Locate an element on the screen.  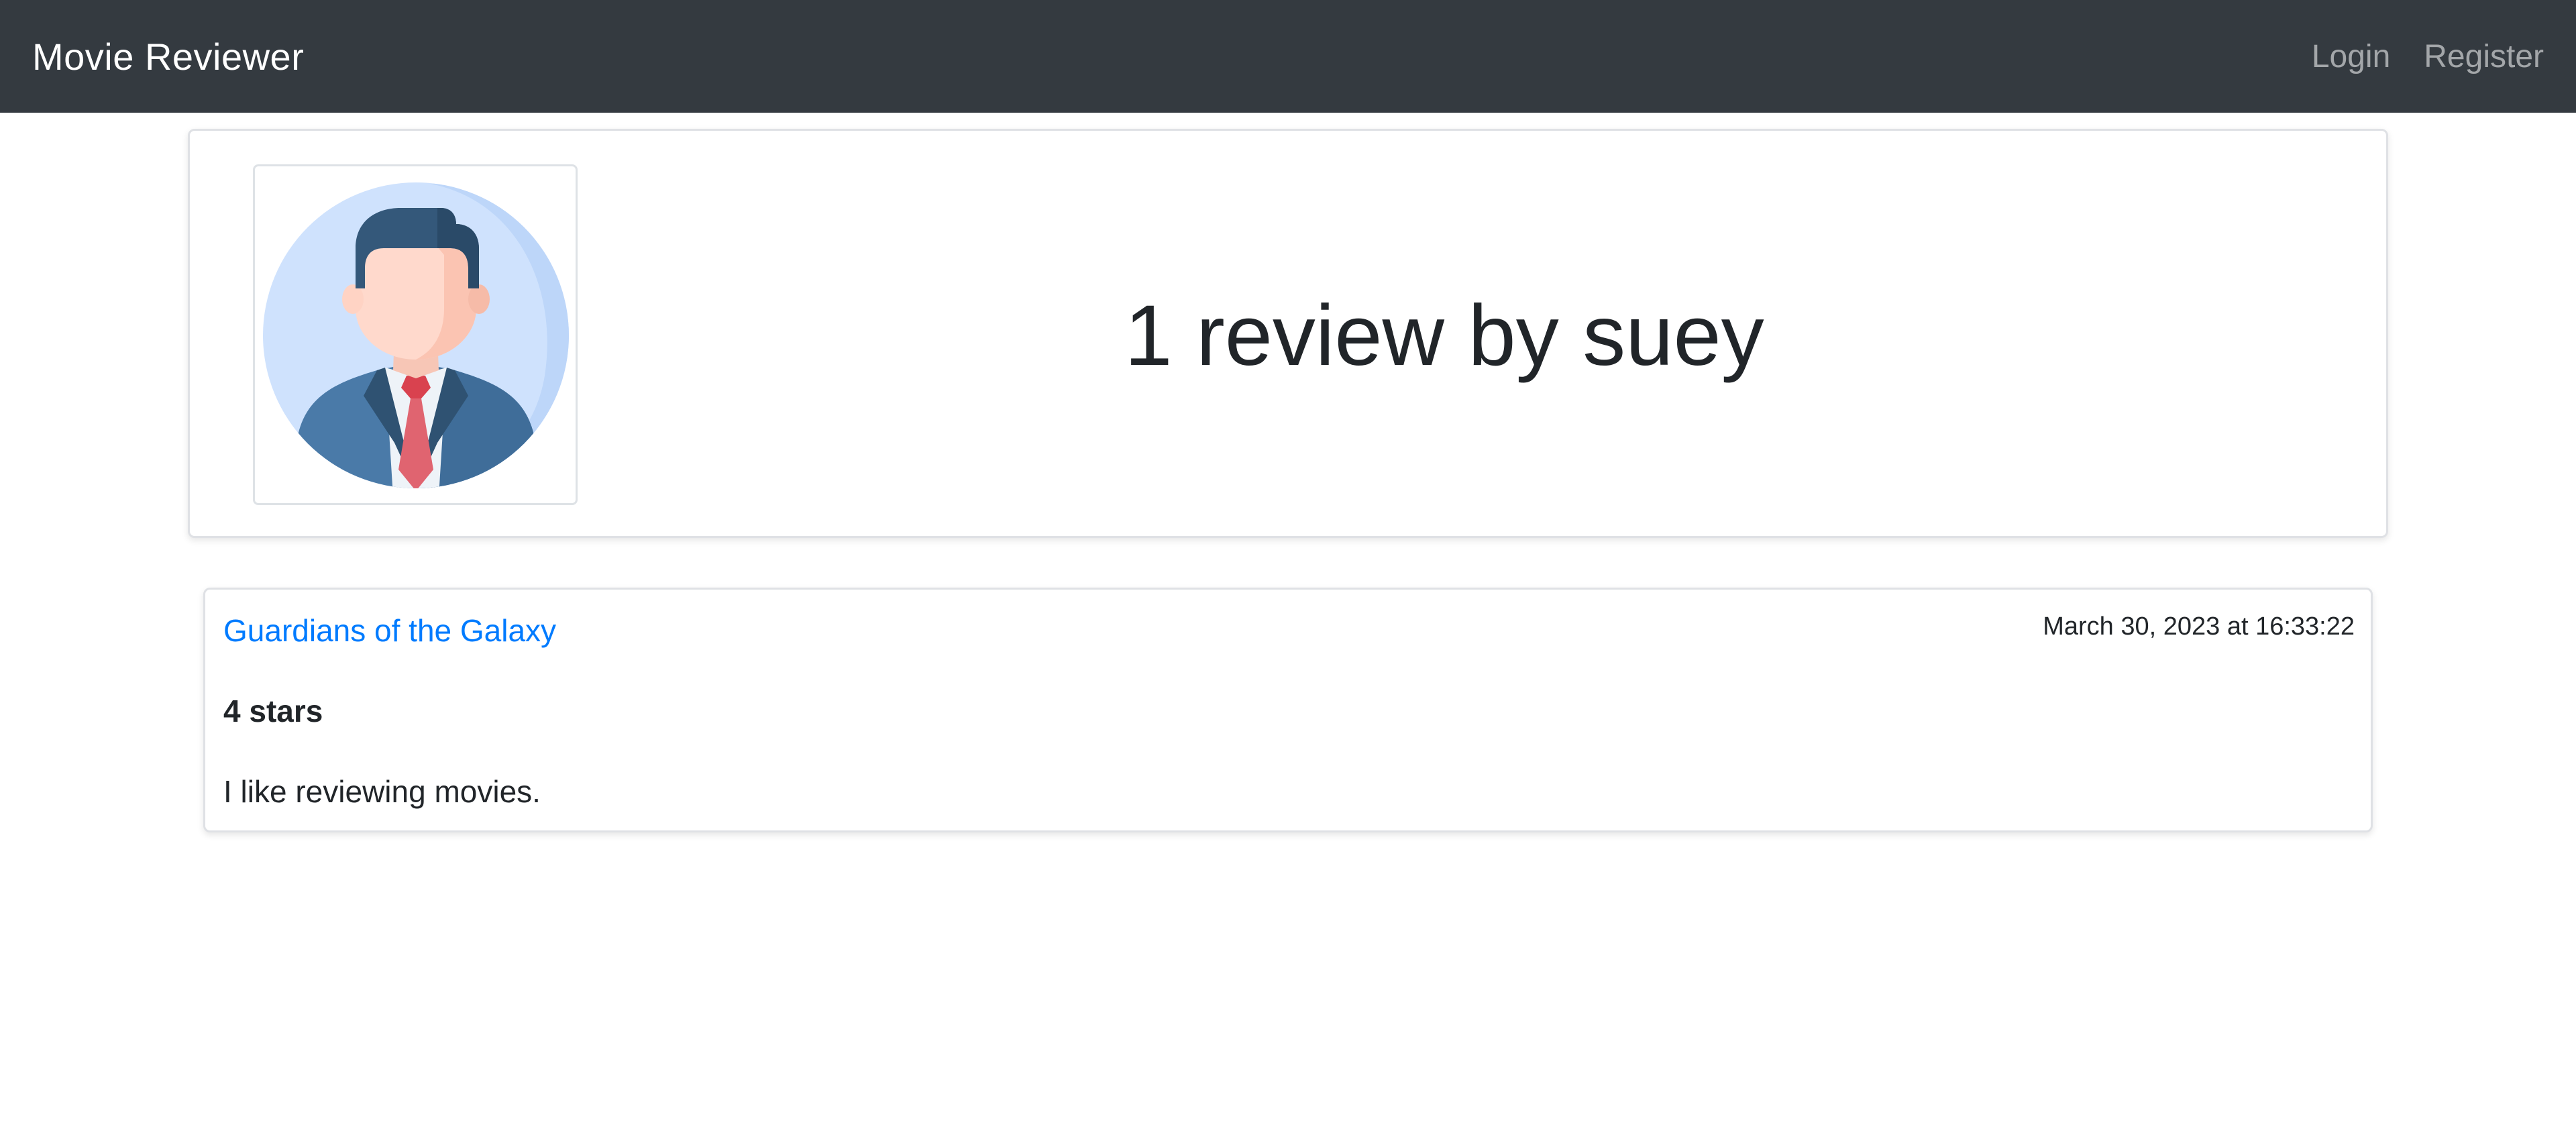
movie-title-link: Guardians of the Galaxy is located at coordinates (389, 631).